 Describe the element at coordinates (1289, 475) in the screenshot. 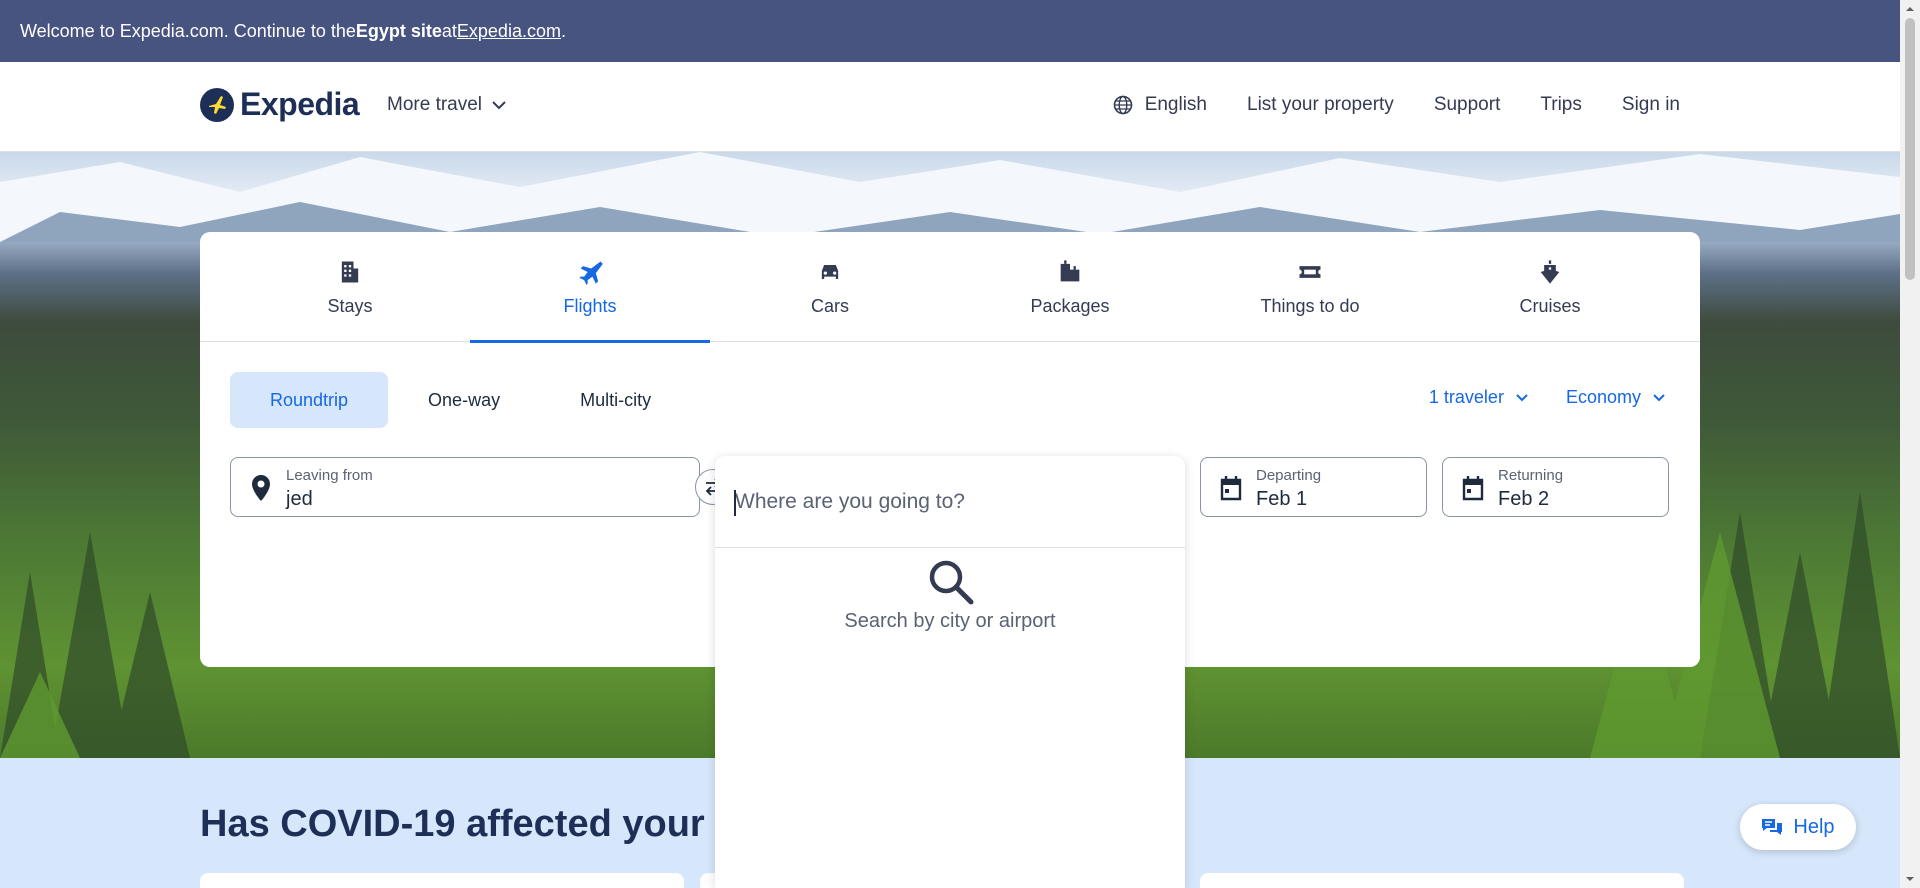

I see `departing-label: Departing` at that location.